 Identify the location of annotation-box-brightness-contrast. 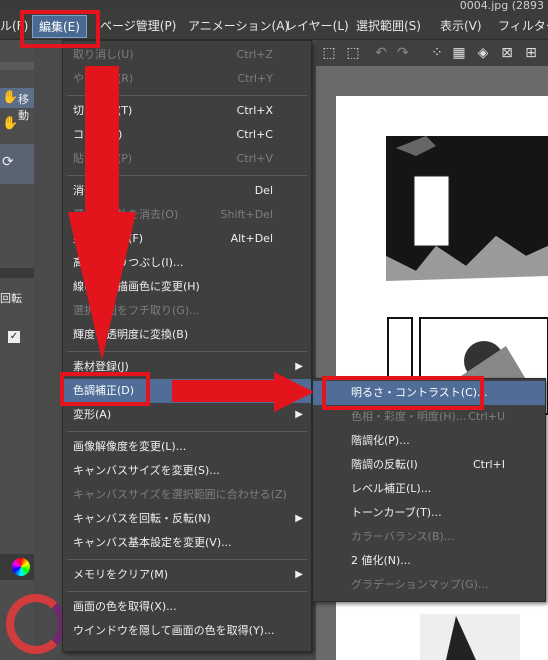
(403, 393).